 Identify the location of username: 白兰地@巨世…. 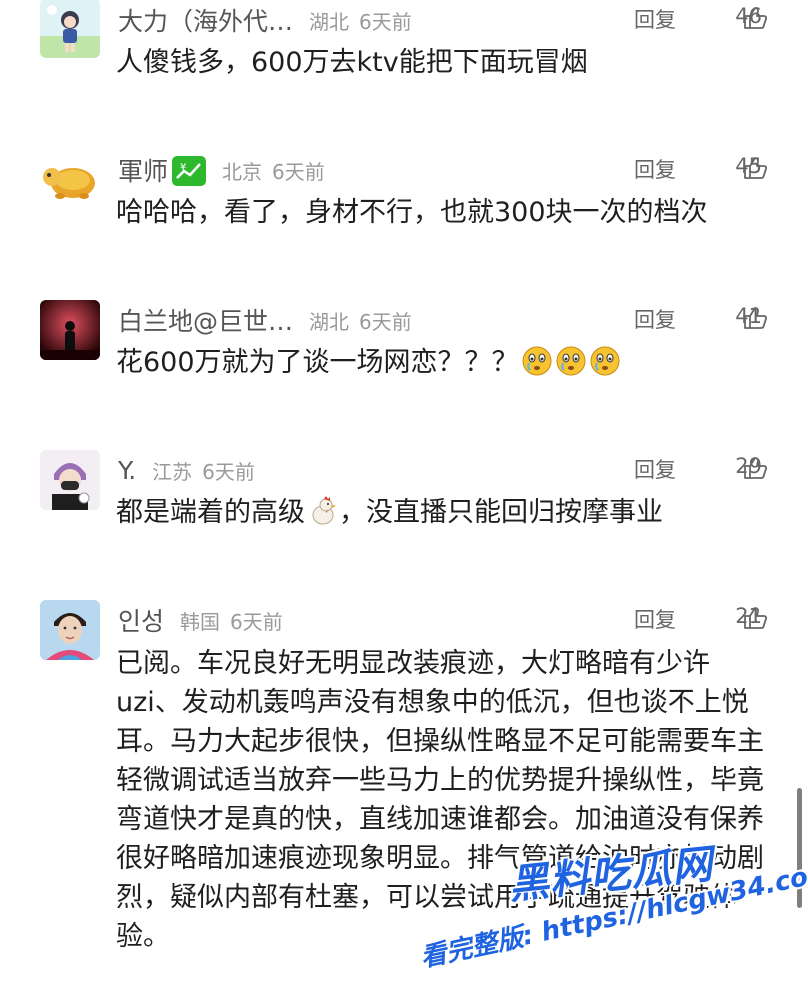
(205, 320).